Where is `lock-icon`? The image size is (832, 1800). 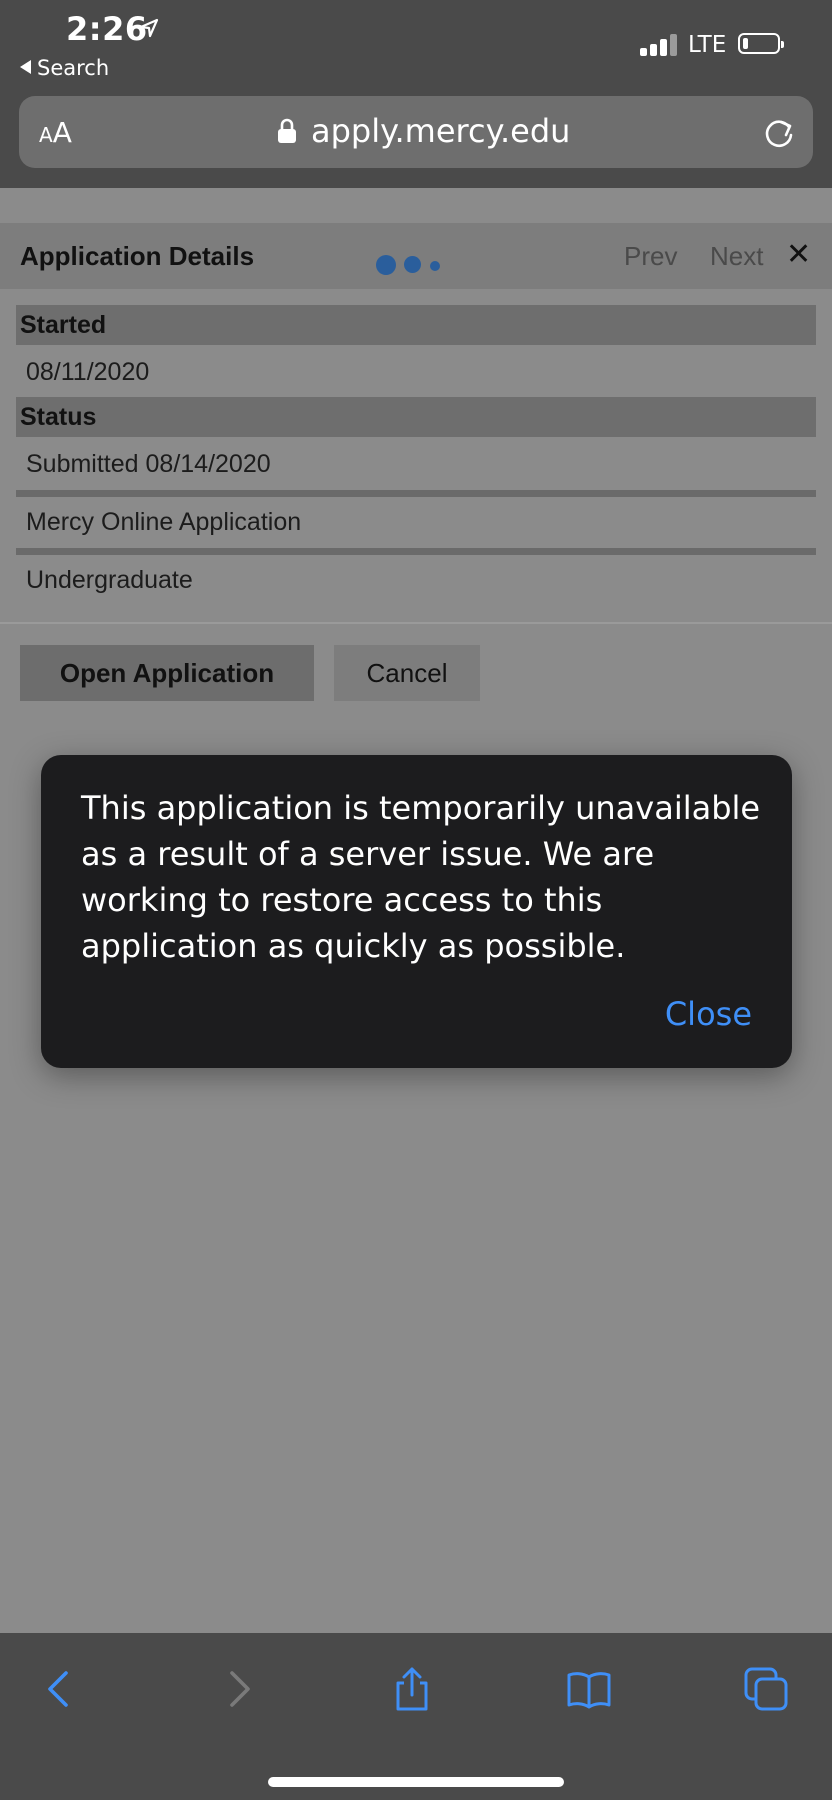
lock-icon is located at coordinates (287, 130).